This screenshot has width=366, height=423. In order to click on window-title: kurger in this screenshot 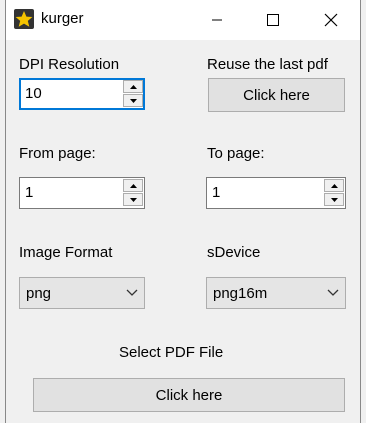, I will do `click(62, 18)`.